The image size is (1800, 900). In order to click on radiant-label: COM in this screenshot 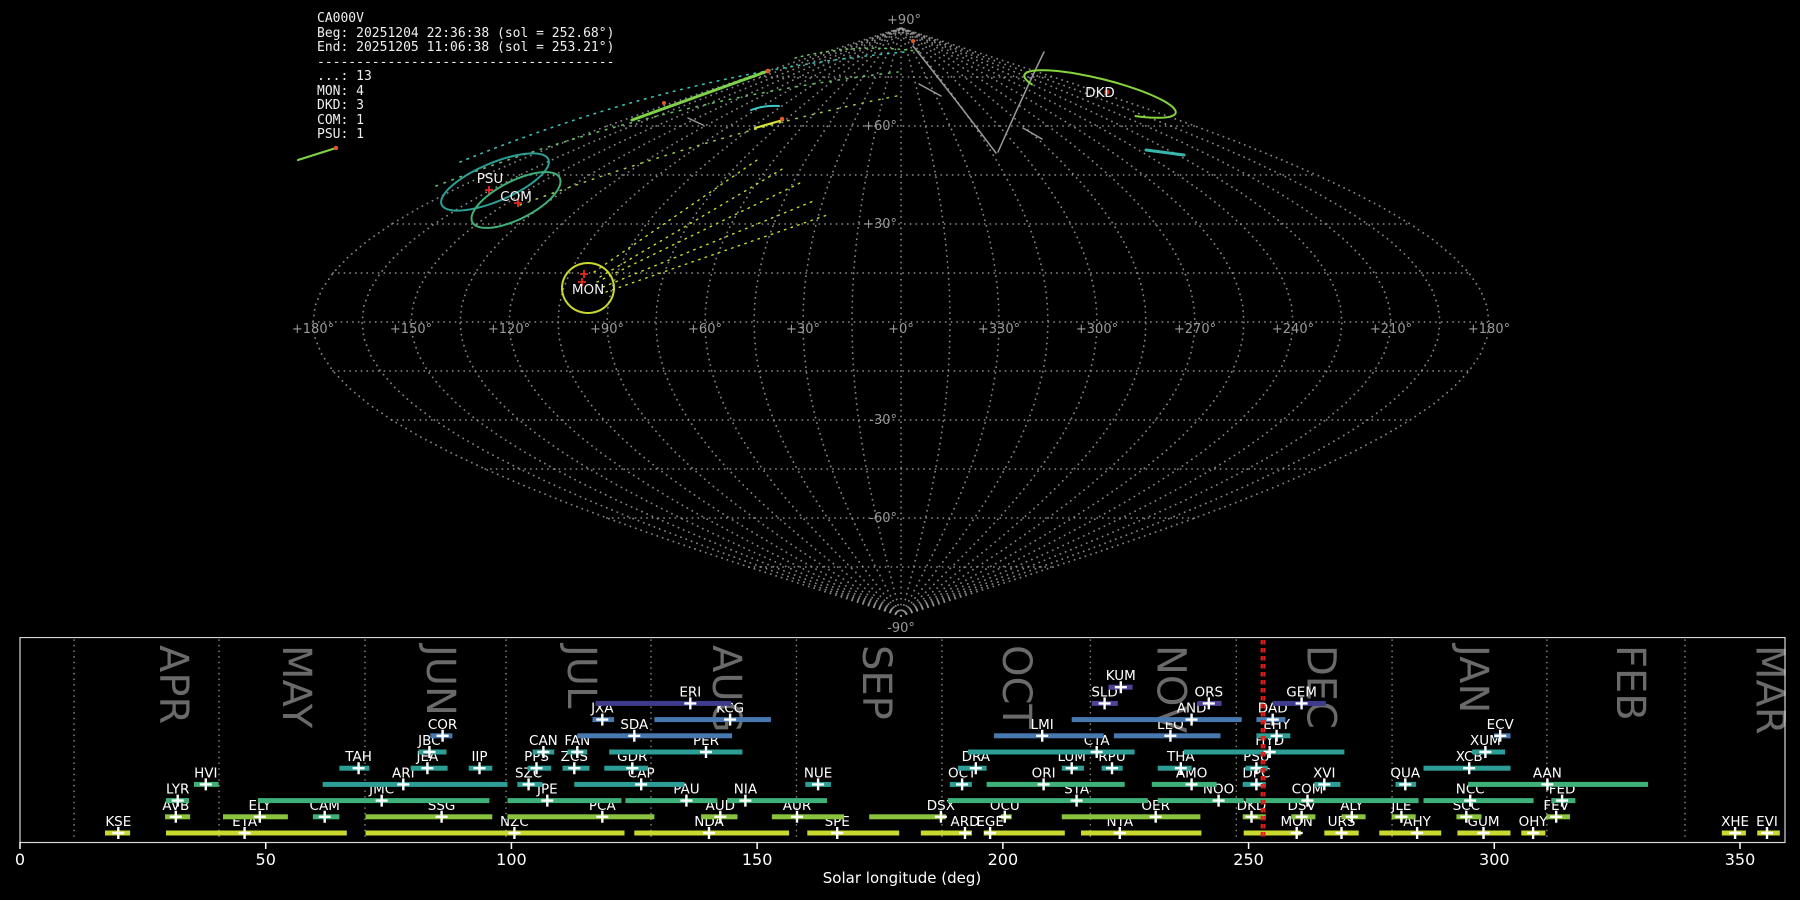, I will do `click(516, 197)`.